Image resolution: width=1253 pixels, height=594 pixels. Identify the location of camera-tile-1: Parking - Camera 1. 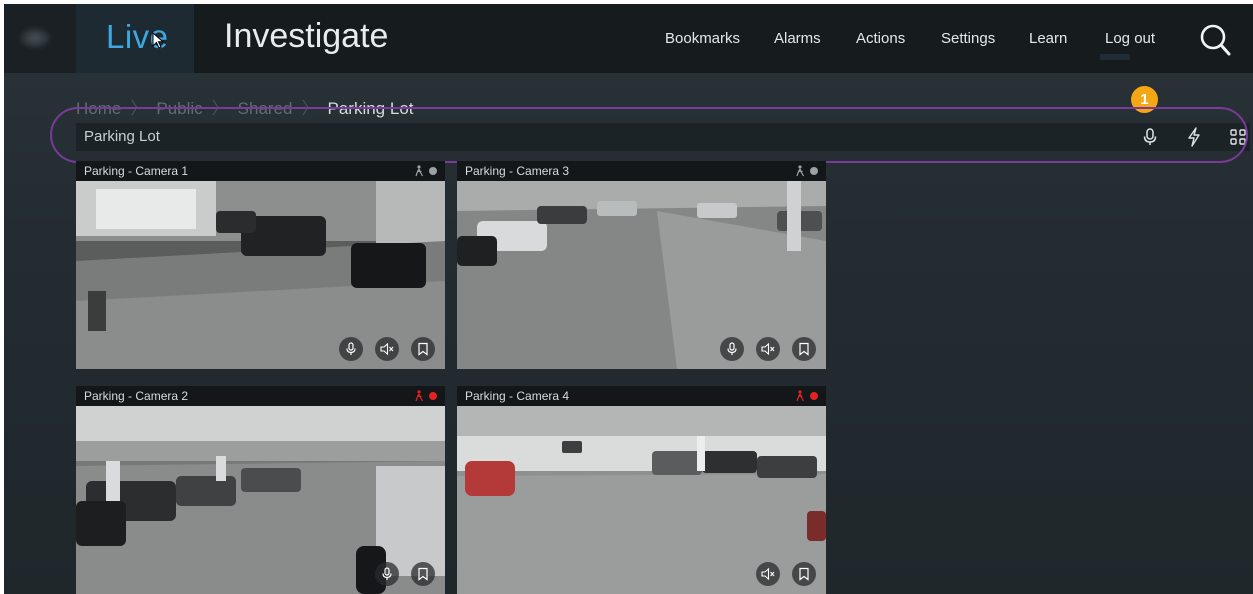
(260, 265).